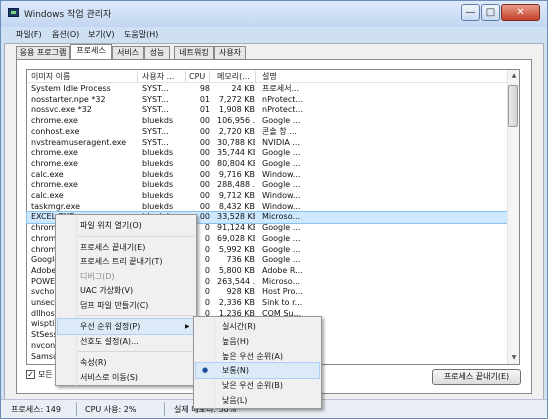 Image resolution: width=548 pixels, height=419 pixels. I want to click on column-description: 설명, so click(269, 76).